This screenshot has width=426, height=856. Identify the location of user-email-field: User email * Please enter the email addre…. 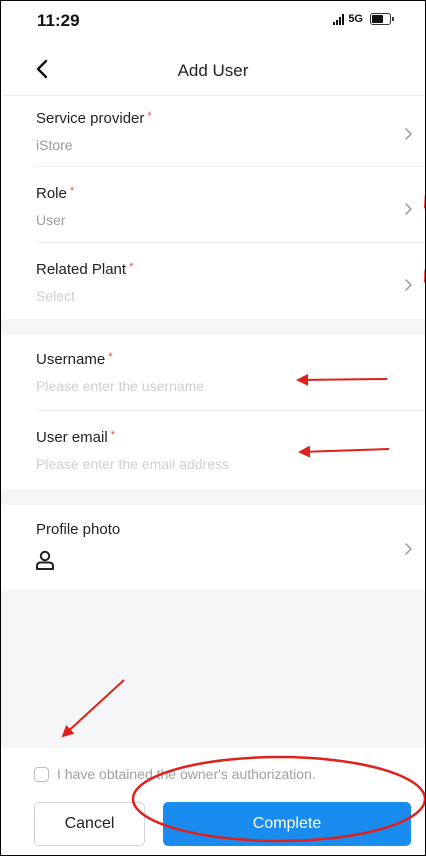
(213, 450).